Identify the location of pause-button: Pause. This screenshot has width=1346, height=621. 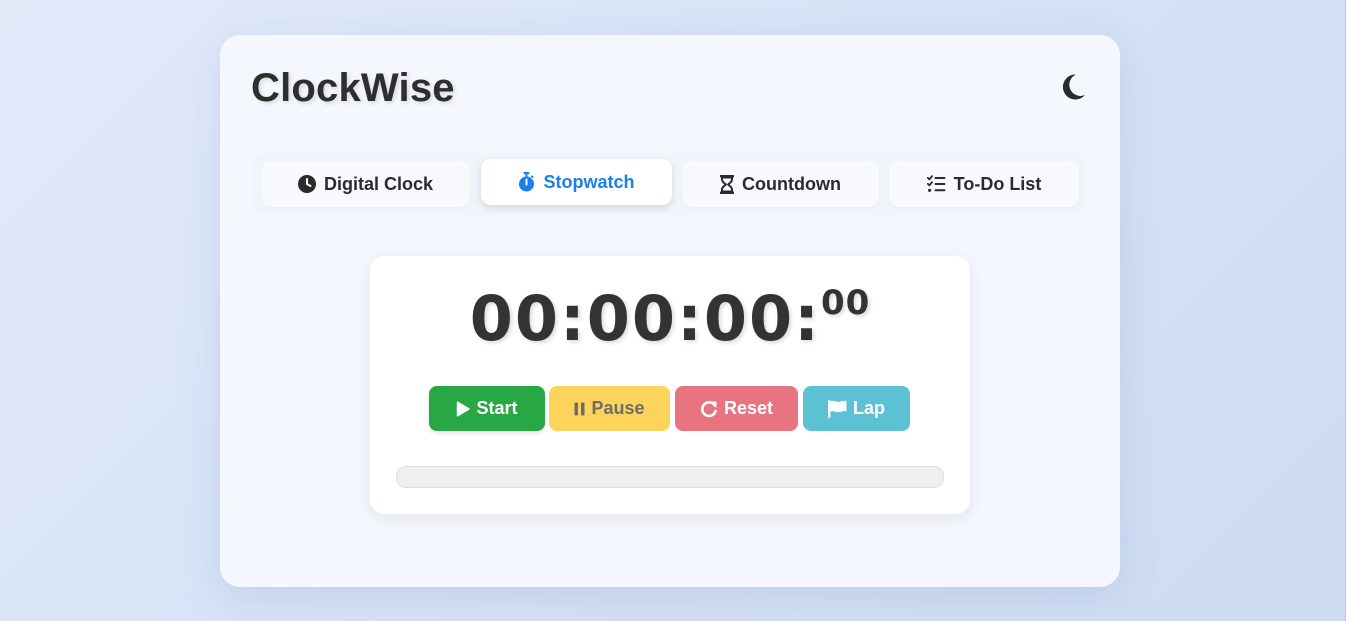
(609, 408).